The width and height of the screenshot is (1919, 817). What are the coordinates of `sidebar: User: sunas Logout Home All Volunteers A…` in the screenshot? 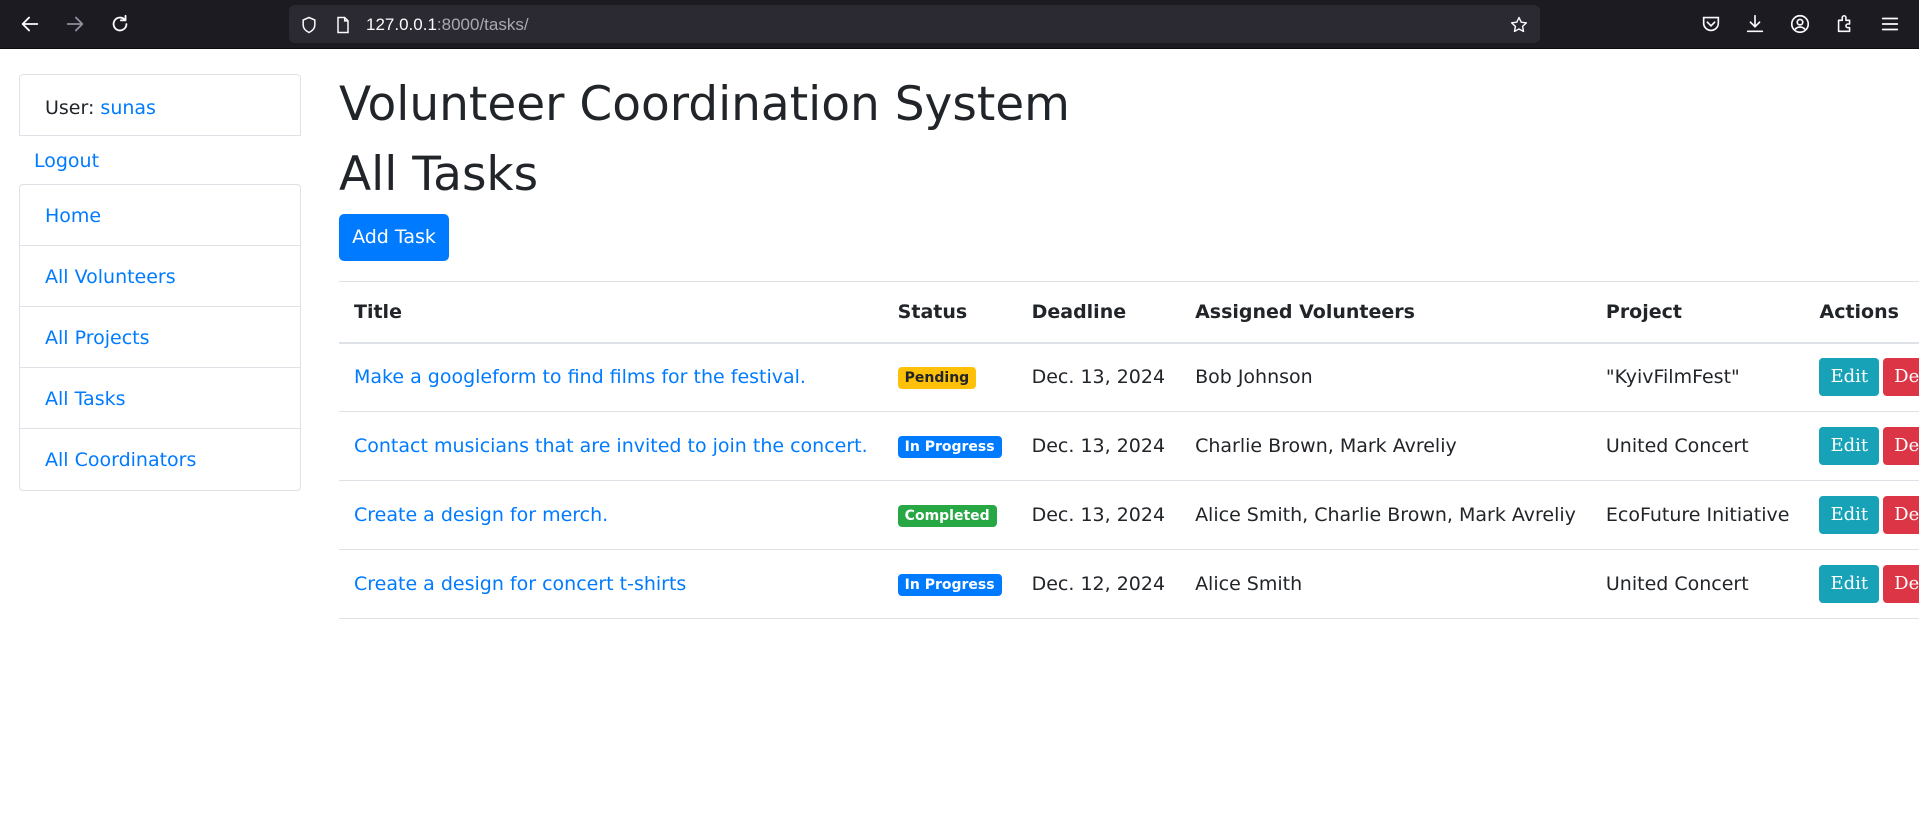 It's located at (160, 282).